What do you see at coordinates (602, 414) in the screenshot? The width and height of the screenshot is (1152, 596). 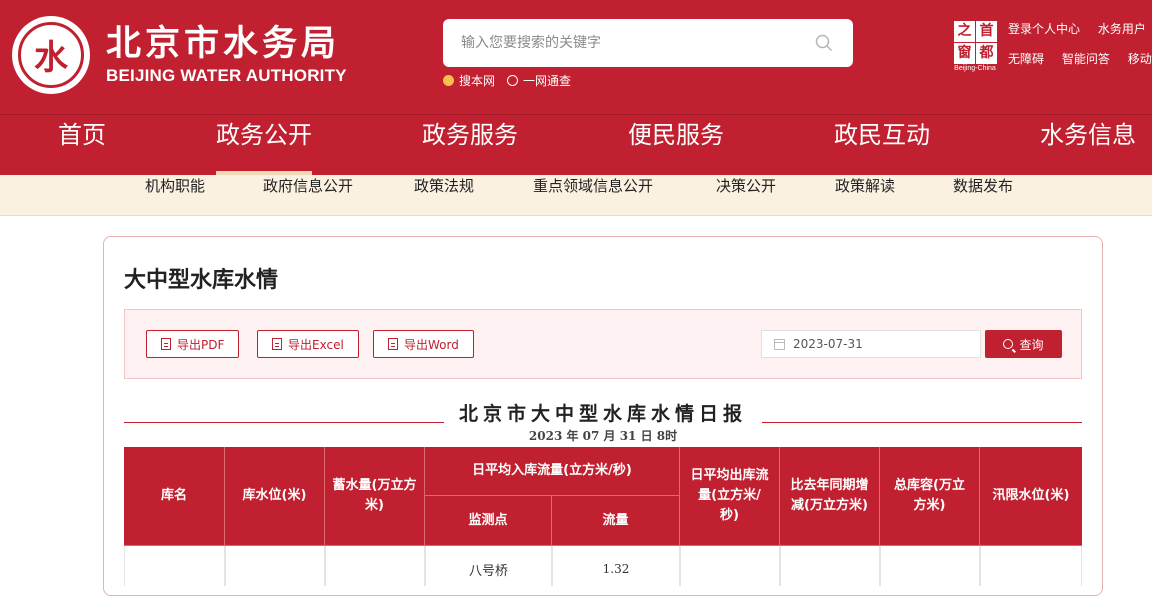 I see `report-title: 北京市大中型水库水情日报` at bounding box center [602, 414].